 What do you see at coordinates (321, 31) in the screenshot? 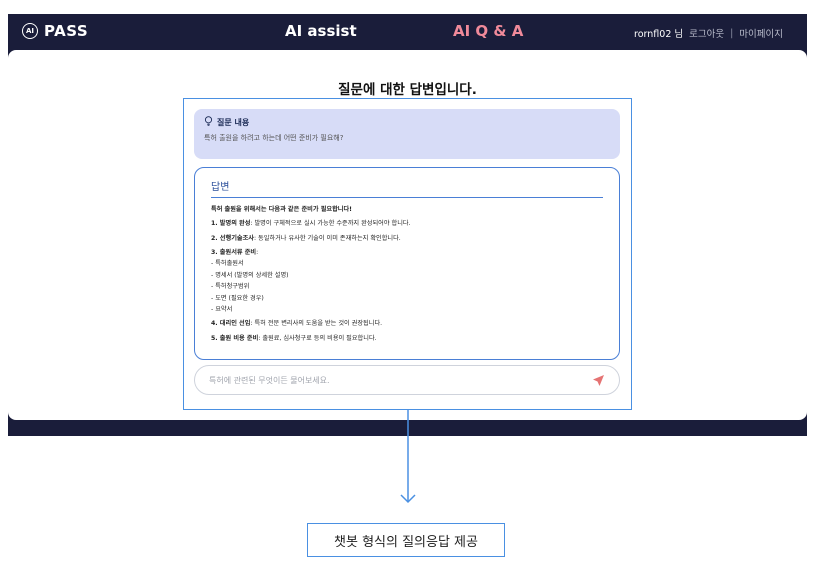
I see `nav-ai-assist: AI assist` at bounding box center [321, 31].